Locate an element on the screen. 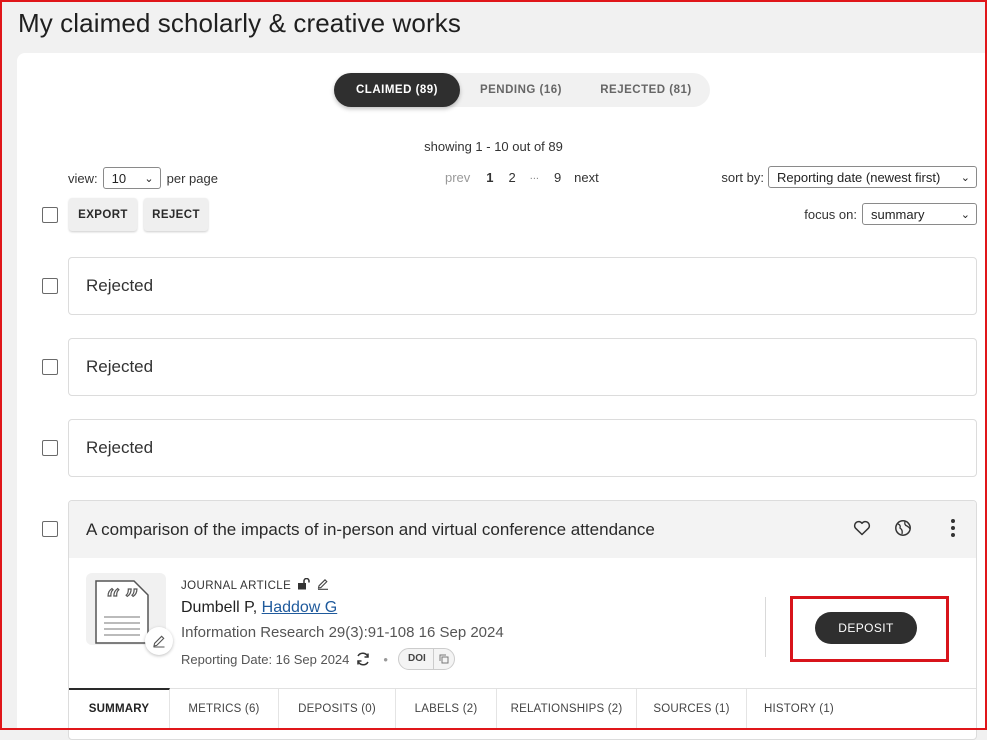 The height and width of the screenshot is (740, 987). copy-icon is located at coordinates (441, 659).